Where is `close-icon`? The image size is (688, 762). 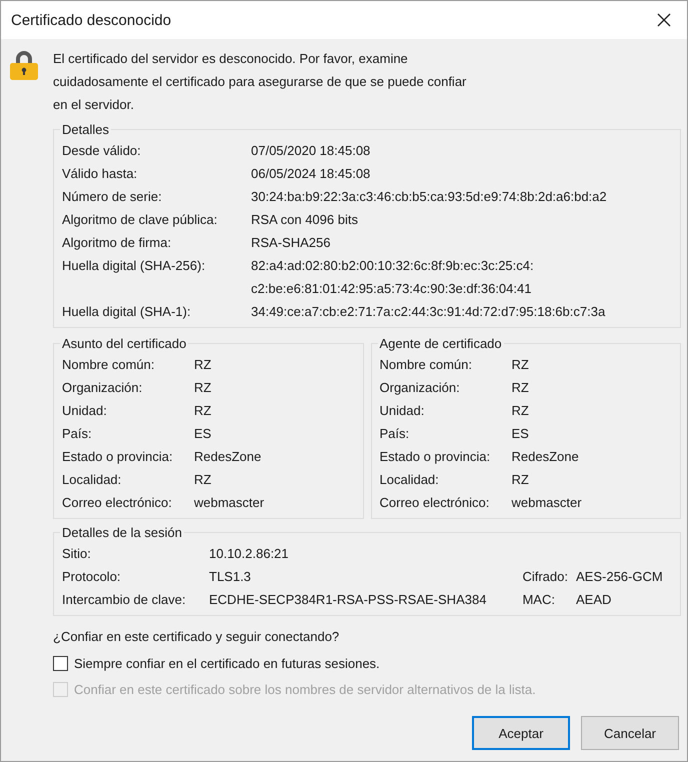 close-icon is located at coordinates (664, 20).